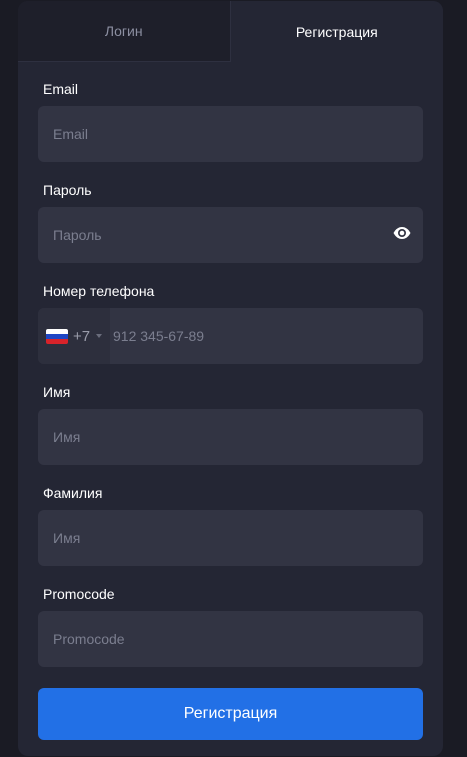 The height and width of the screenshot is (757, 467). I want to click on email-input-box, so click(230, 134).